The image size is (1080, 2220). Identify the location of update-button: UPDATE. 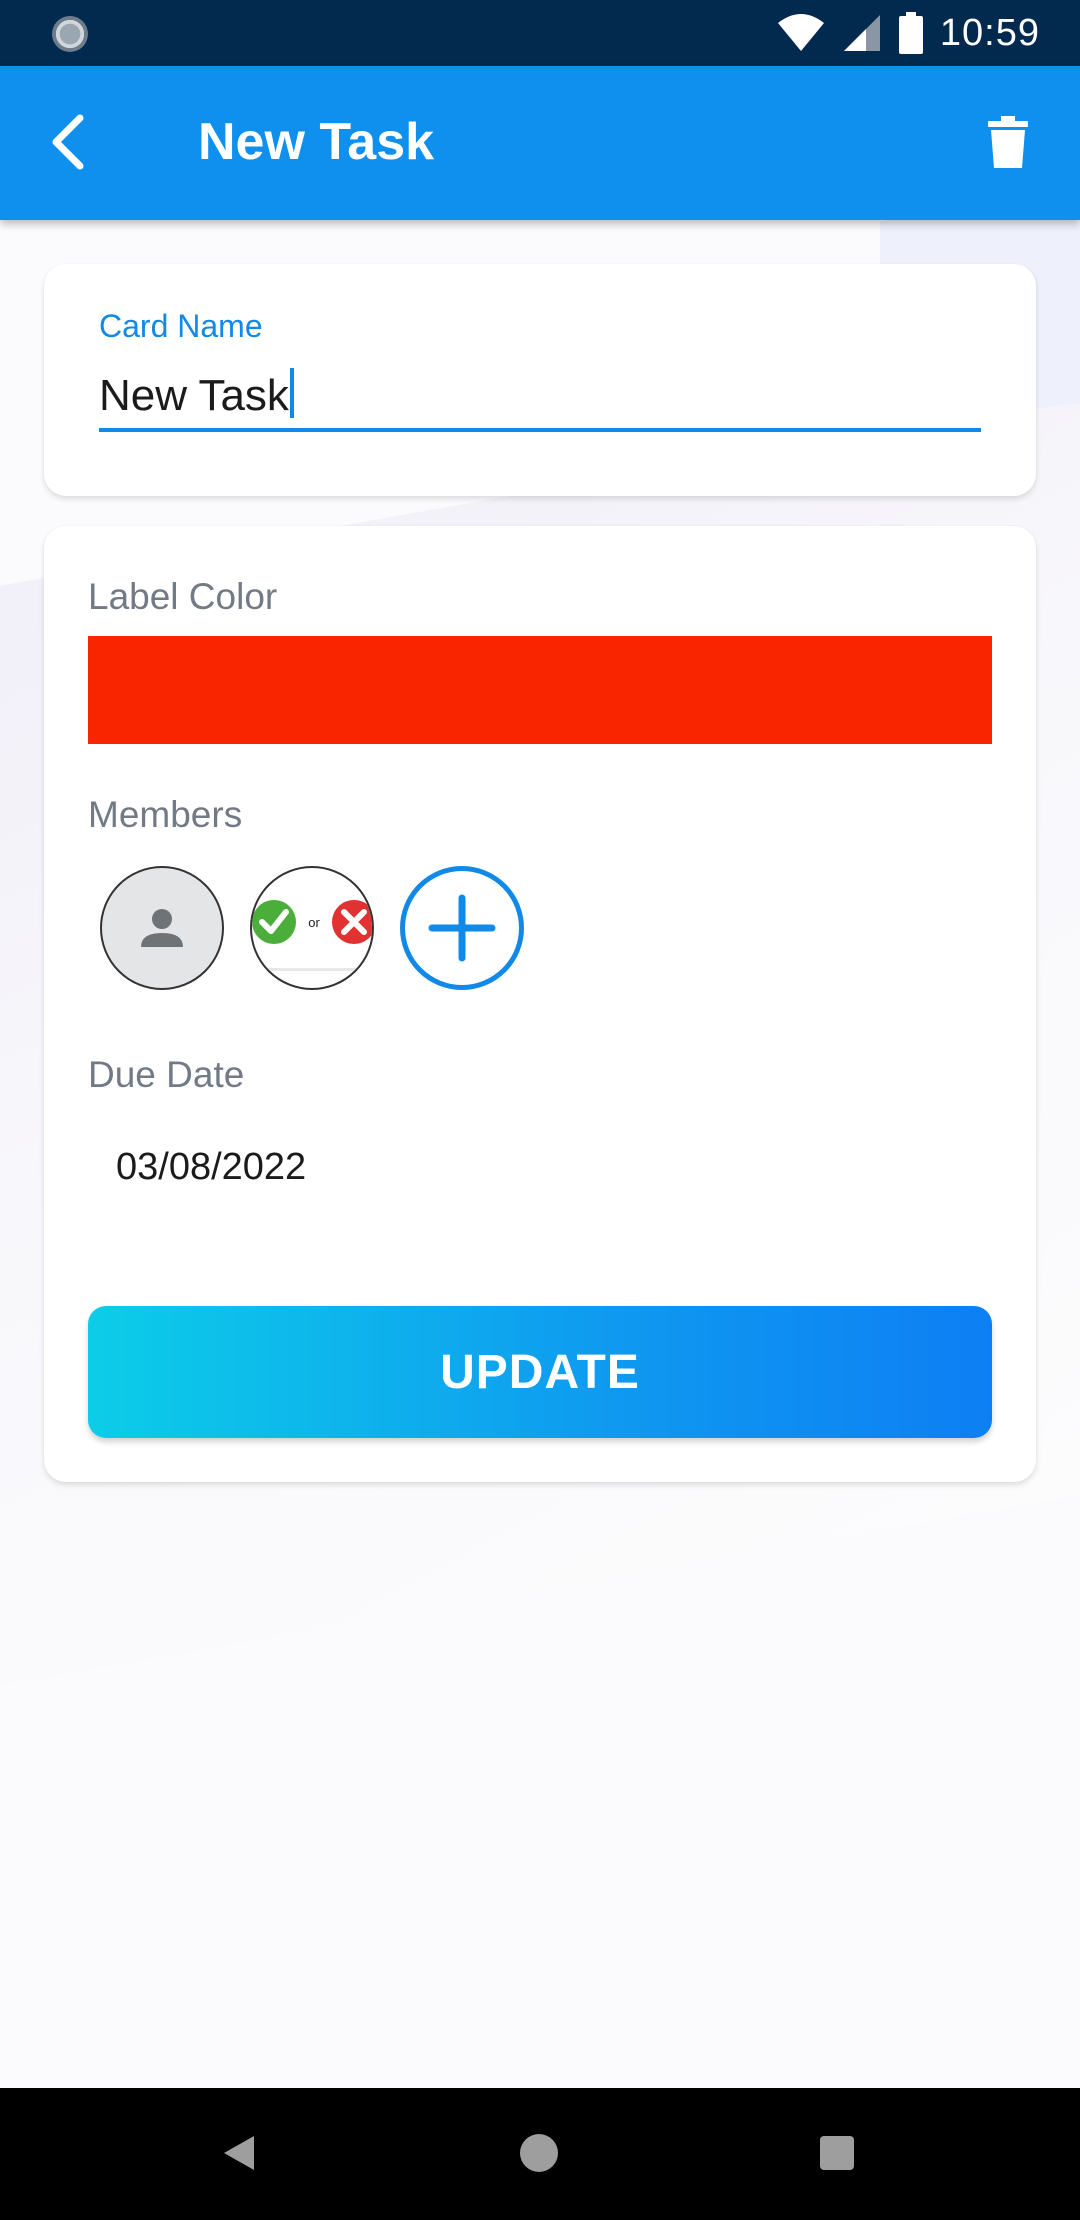
(540, 1372).